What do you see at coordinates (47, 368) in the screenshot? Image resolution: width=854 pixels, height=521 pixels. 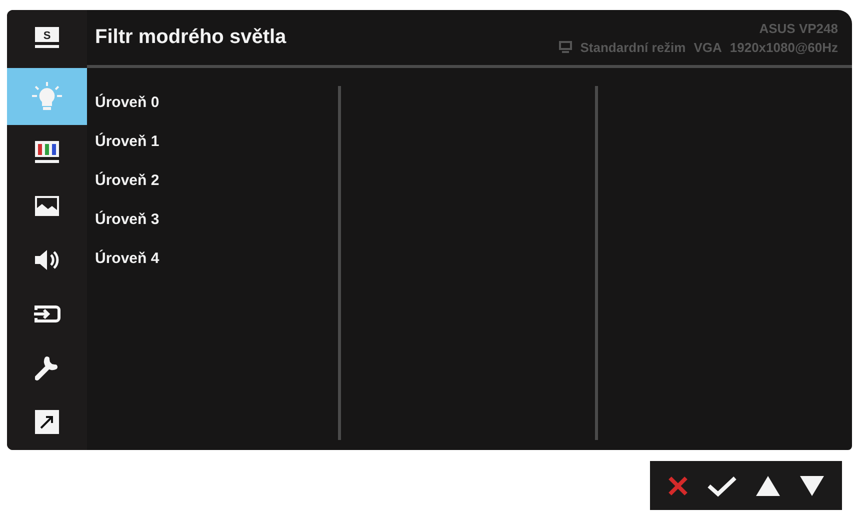 I see `wrench-icon` at bounding box center [47, 368].